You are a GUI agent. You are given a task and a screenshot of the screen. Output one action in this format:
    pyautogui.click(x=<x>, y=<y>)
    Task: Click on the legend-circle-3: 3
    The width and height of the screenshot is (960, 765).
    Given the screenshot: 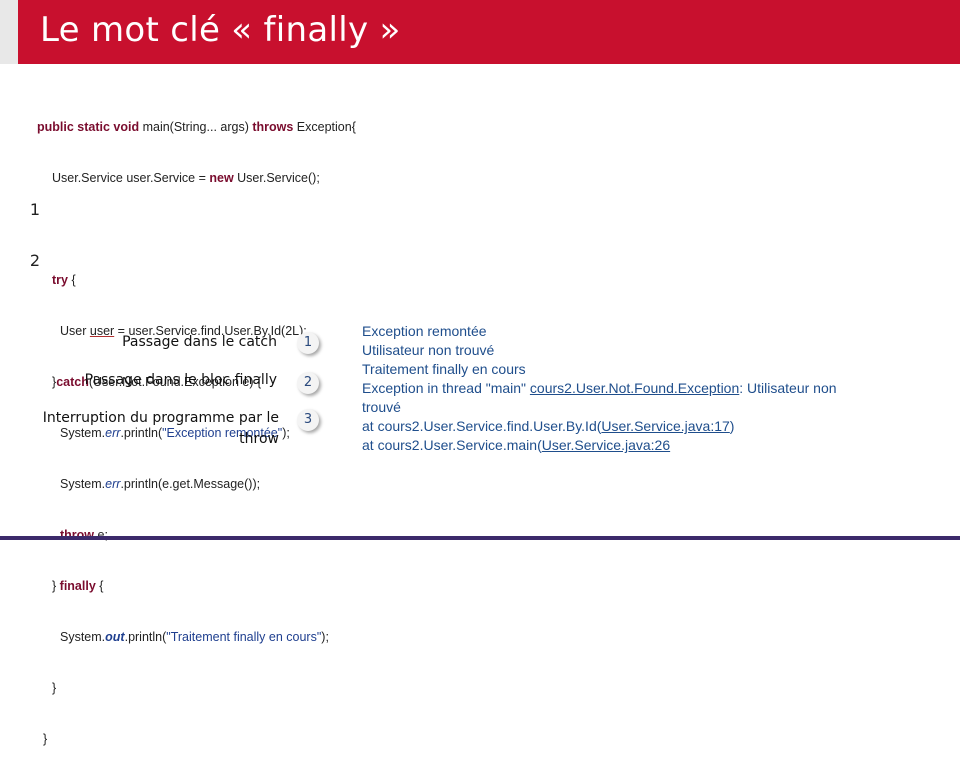 What is the action you would take?
    pyautogui.click(x=308, y=420)
    